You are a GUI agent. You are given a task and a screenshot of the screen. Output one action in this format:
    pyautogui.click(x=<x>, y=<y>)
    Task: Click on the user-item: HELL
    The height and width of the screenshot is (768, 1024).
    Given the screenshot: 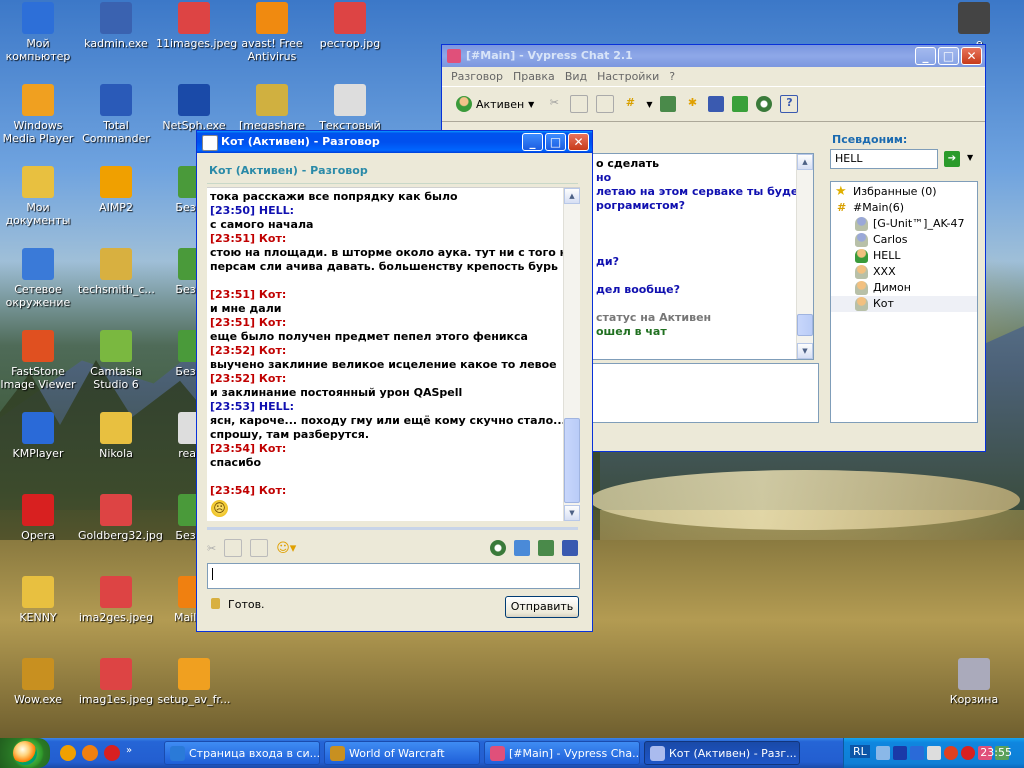 What is the action you would take?
    pyautogui.click(x=904, y=256)
    